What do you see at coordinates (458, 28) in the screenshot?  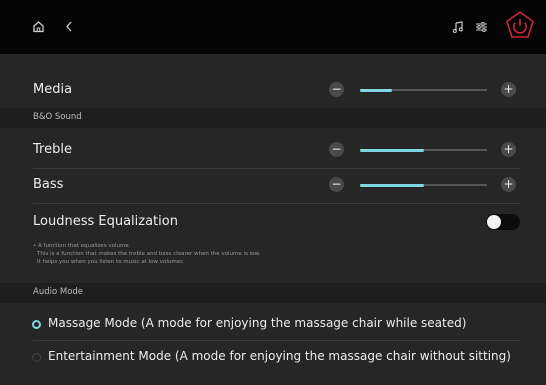 I see `music-note-icon` at bounding box center [458, 28].